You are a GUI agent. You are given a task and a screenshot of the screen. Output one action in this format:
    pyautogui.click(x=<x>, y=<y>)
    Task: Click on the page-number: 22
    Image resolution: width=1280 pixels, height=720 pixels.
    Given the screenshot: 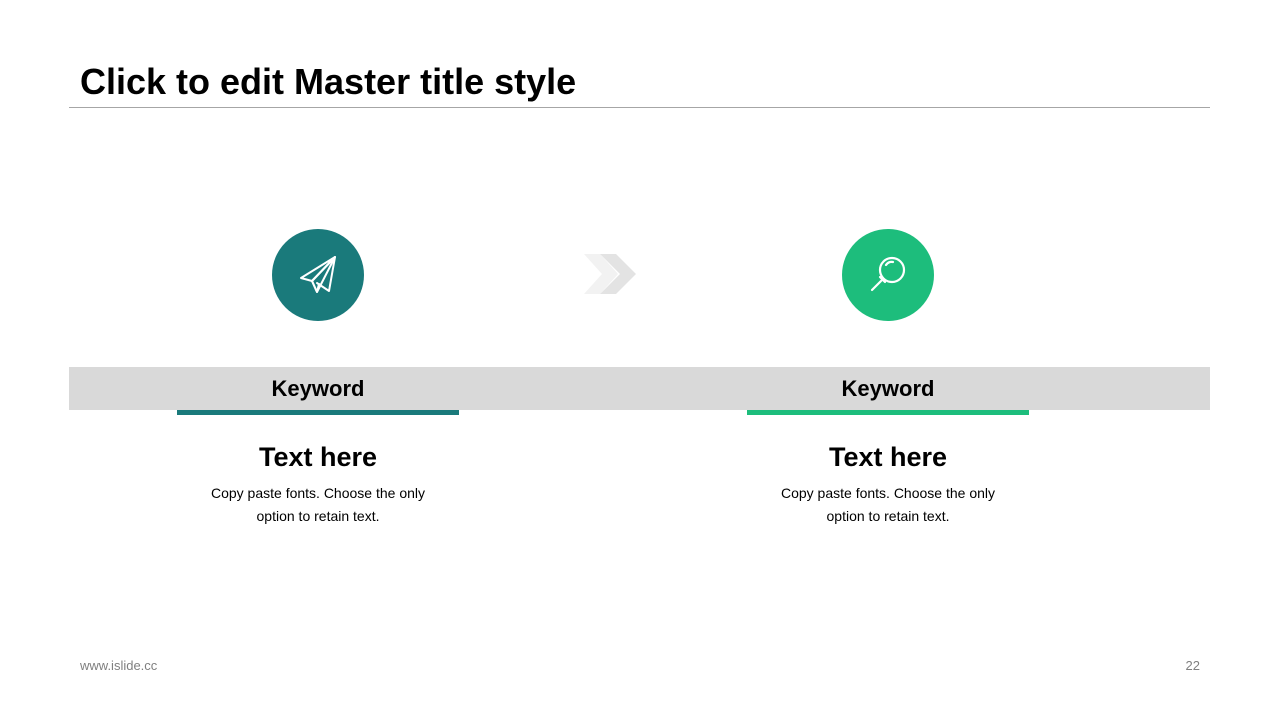 What is the action you would take?
    pyautogui.click(x=1192, y=665)
    